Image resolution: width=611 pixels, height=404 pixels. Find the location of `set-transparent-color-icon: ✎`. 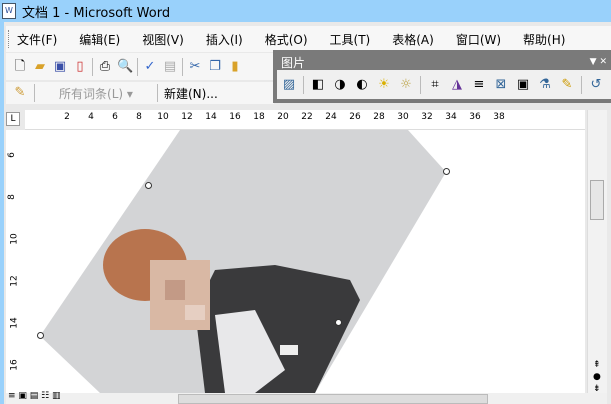

set-transparent-color-icon: ✎ is located at coordinates (567, 85).